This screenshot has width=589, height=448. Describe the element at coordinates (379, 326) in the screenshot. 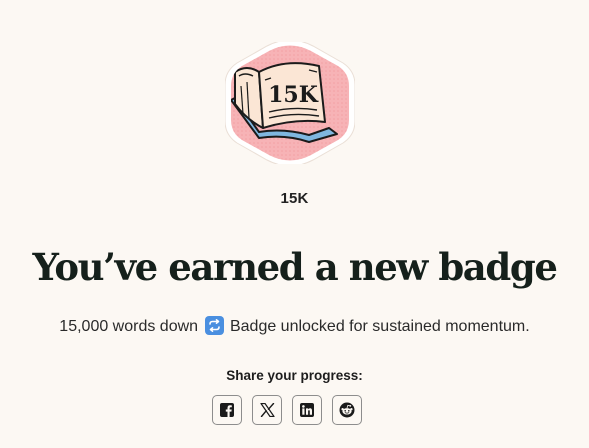

I see `message-text-after: Badge unlocked for sustained momentum.` at that location.